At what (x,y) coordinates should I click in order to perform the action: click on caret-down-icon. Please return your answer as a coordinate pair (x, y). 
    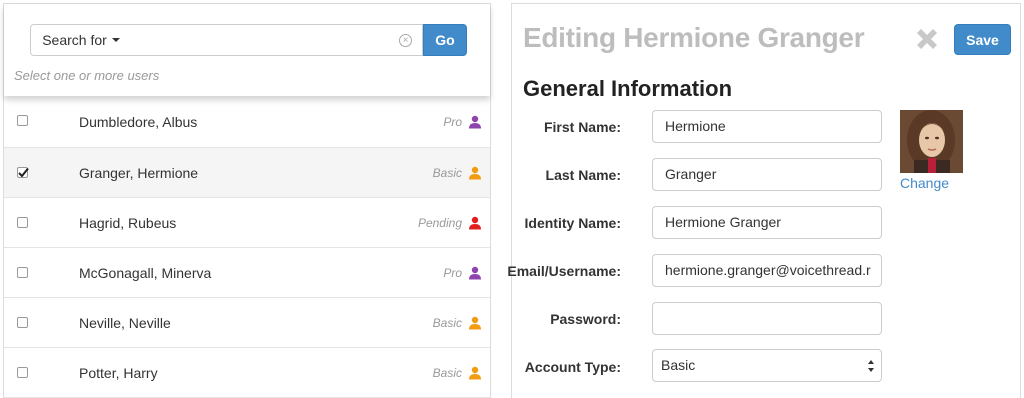
    Looking at the image, I should click on (115, 40).